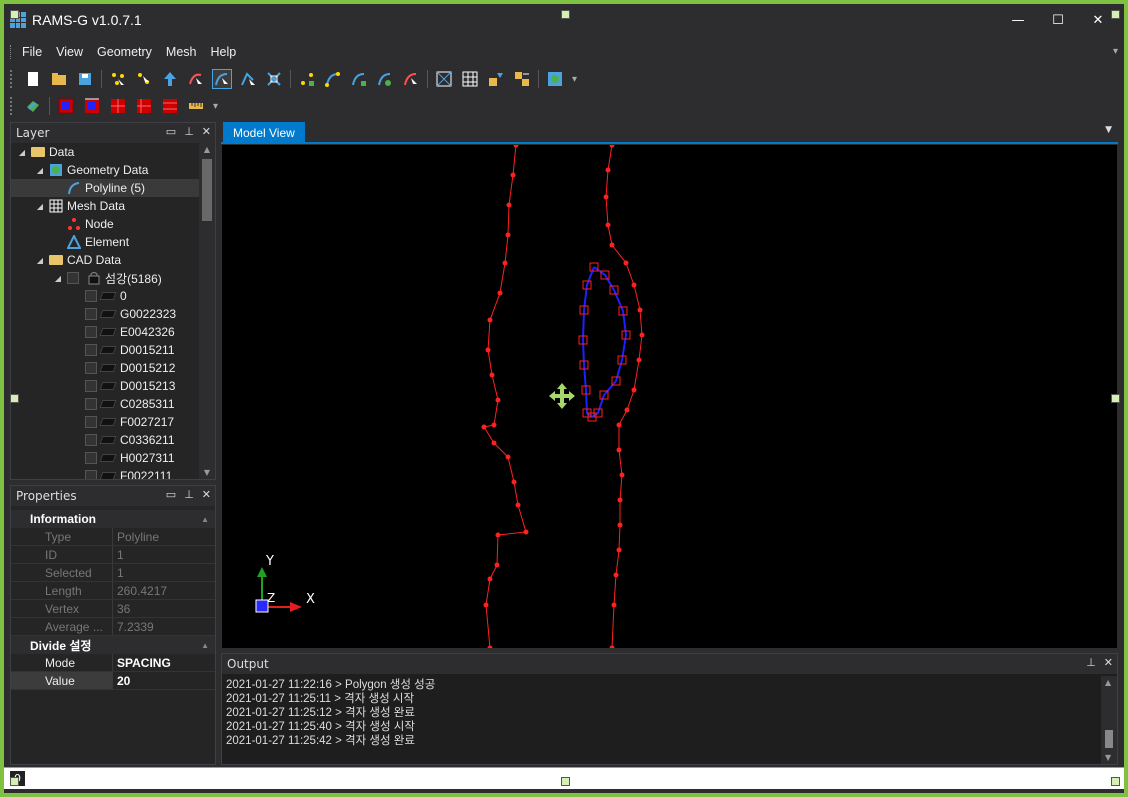  Describe the element at coordinates (444, 79) in the screenshot. I see `mesh-generate-icon` at that location.